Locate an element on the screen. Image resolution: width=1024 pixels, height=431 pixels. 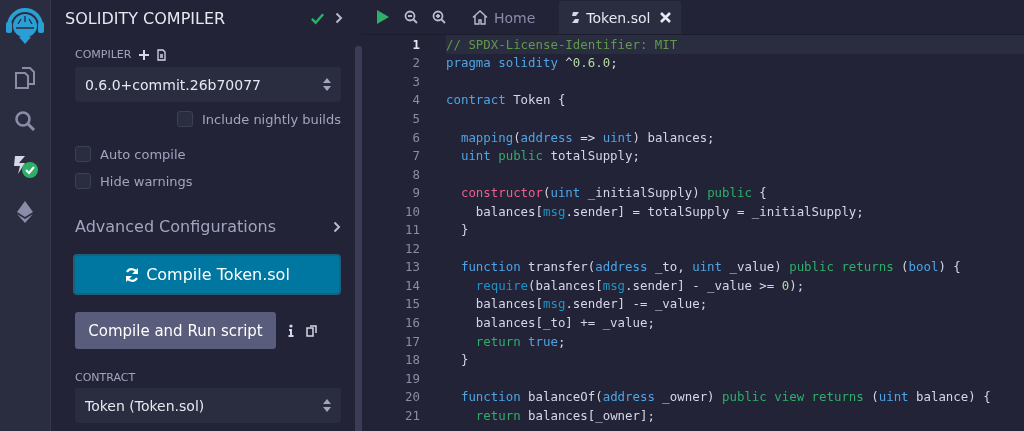
line-number: 9 is located at coordinates (415, 193).